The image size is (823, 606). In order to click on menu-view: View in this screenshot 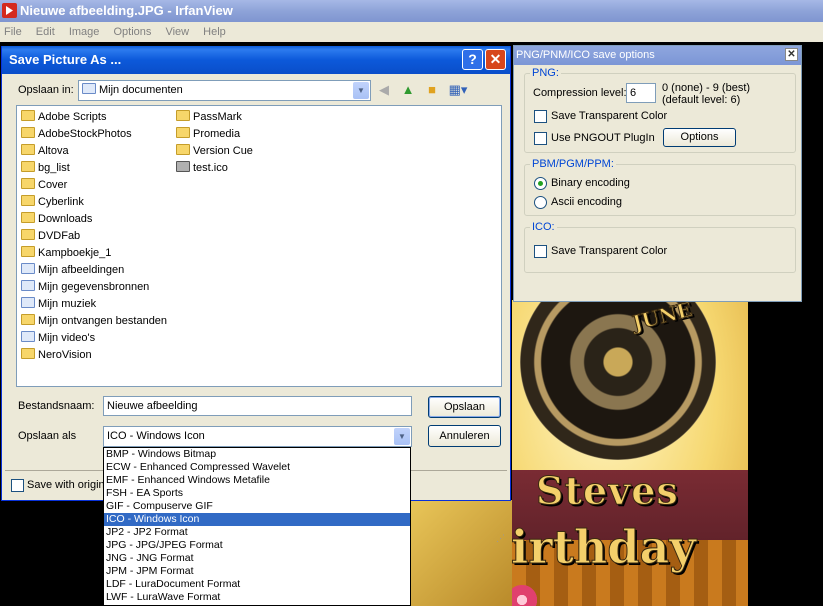, I will do `click(177, 32)`.